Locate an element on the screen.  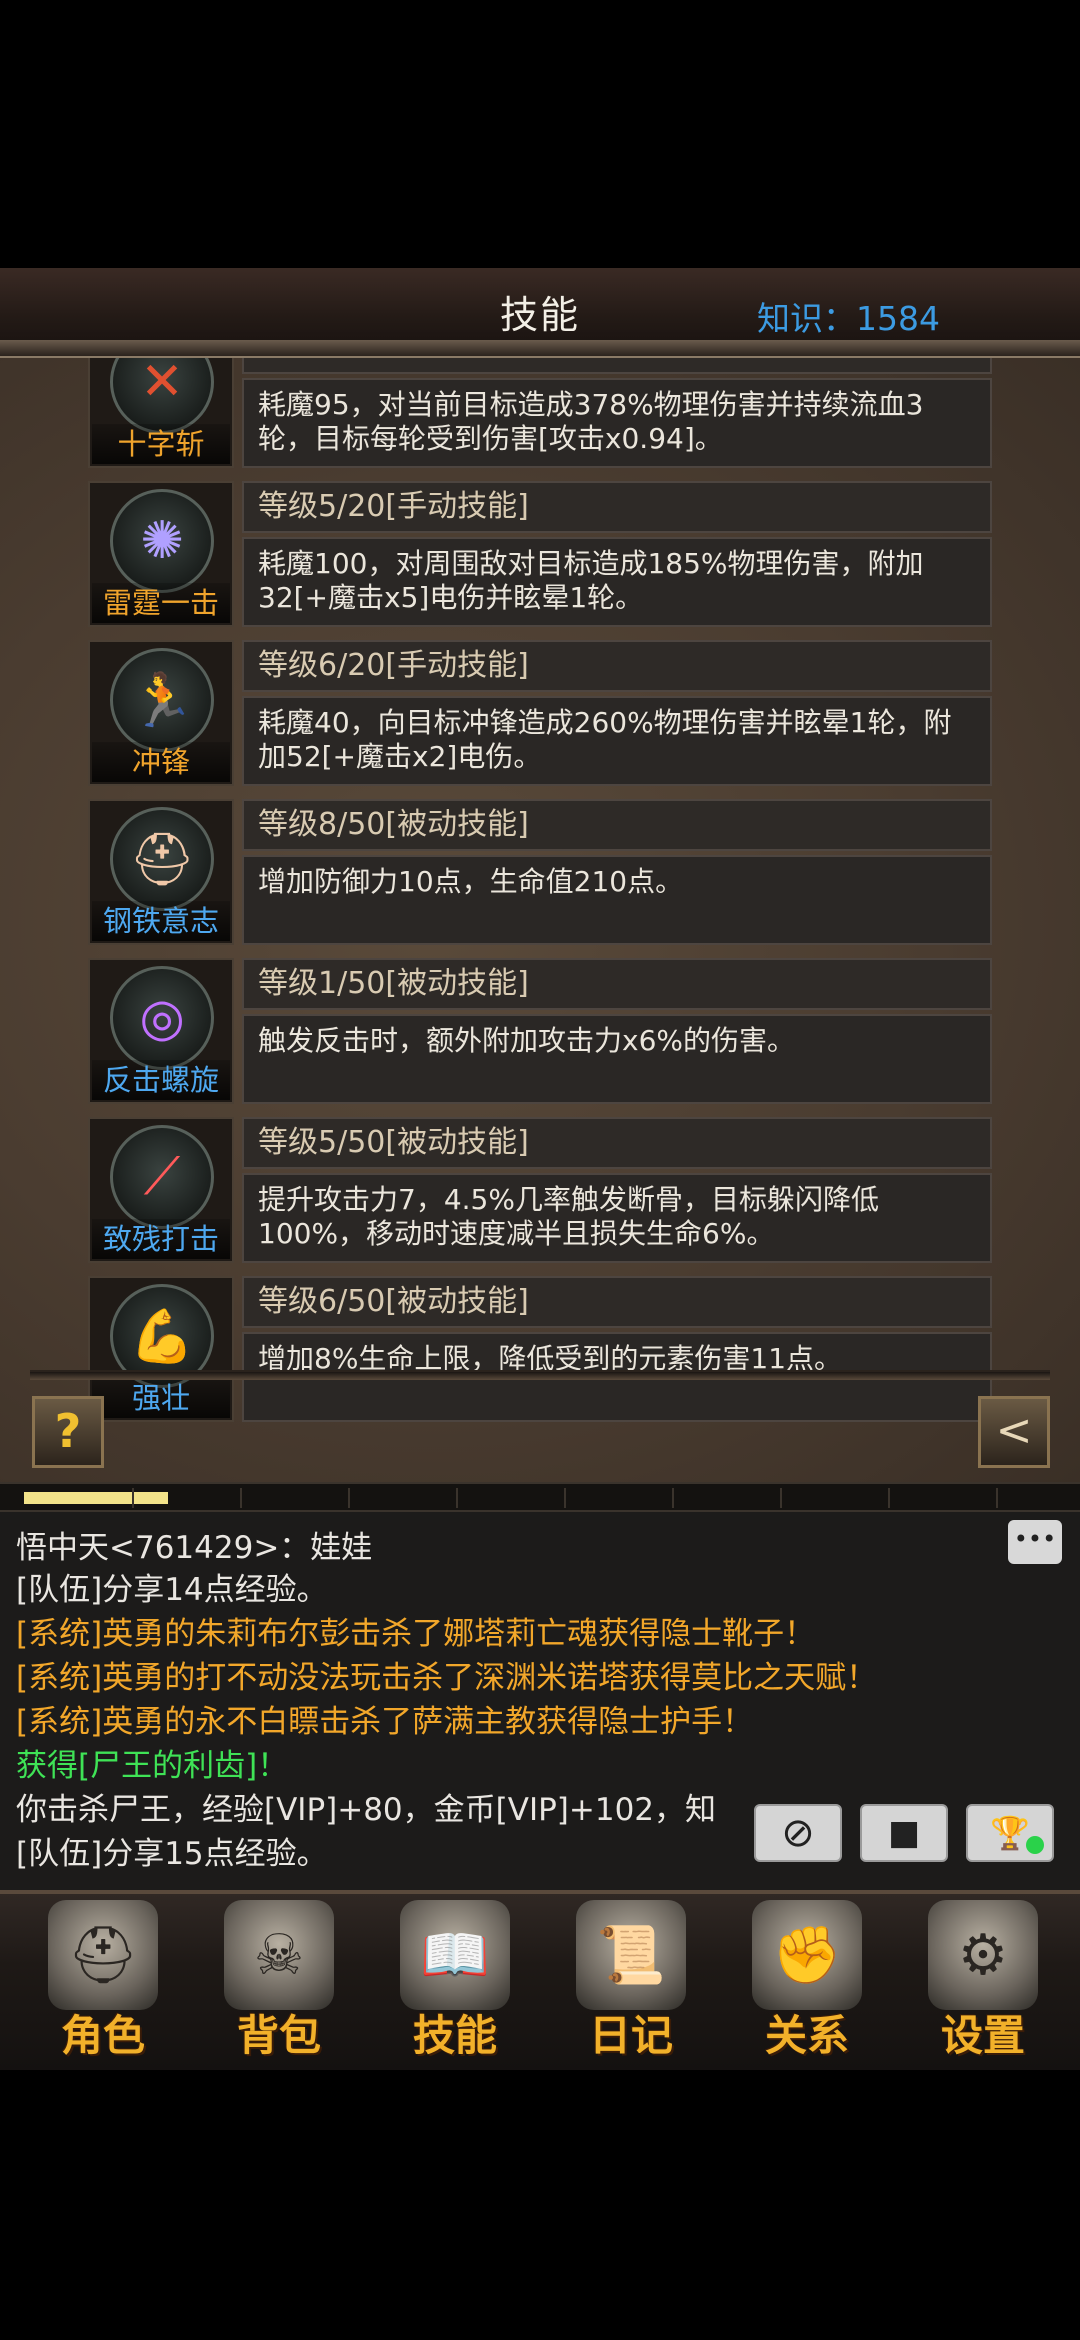
nav-label: 背包 is located at coordinates (278, 2035).